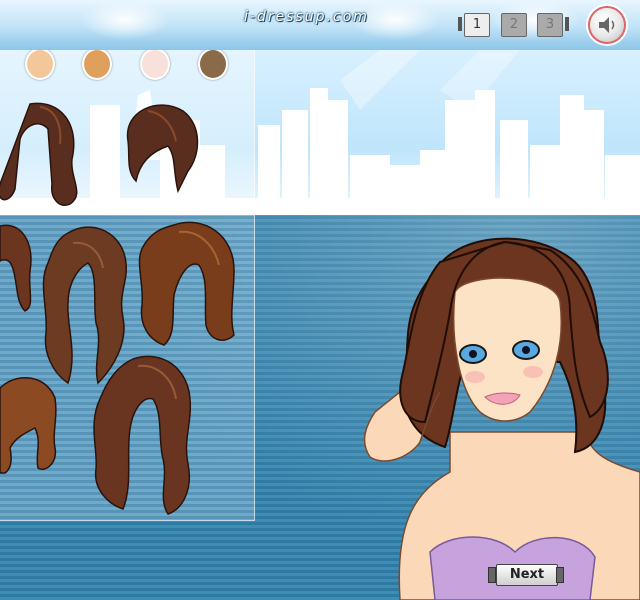 The height and width of the screenshot is (600, 640). What do you see at coordinates (492, 575) in the screenshot?
I see `next-button-left-cap` at bounding box center [492, 575].